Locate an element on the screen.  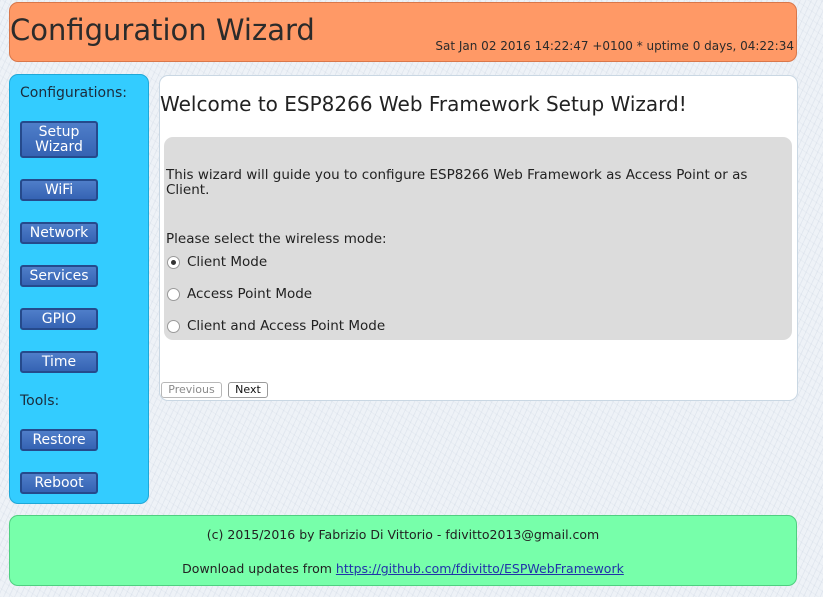
setup-wizard-label-line2: Wizard is located at coordinates (59, 147).